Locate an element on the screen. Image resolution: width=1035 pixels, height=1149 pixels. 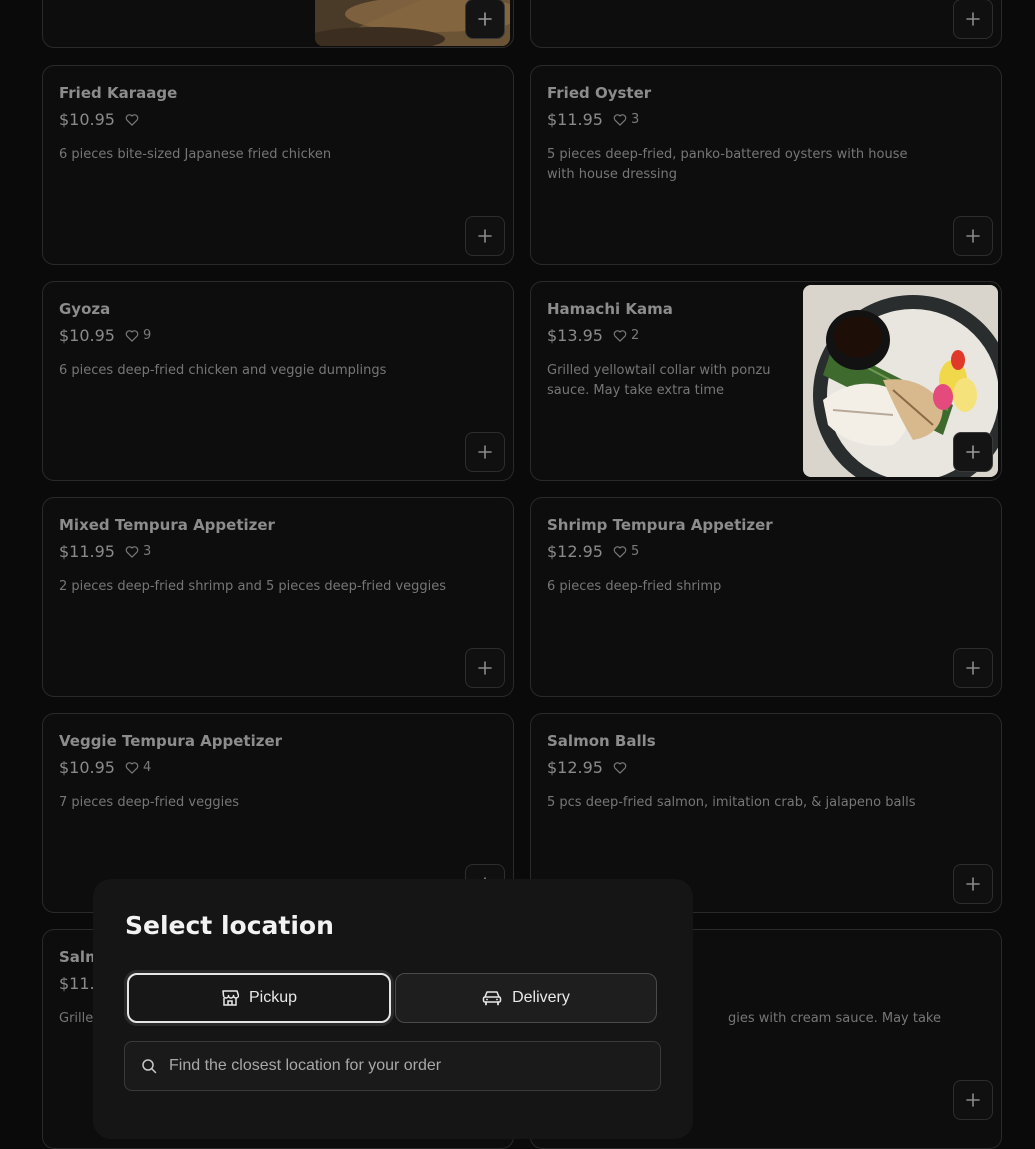
like-button: 4 is located at coordinates (138, 767).